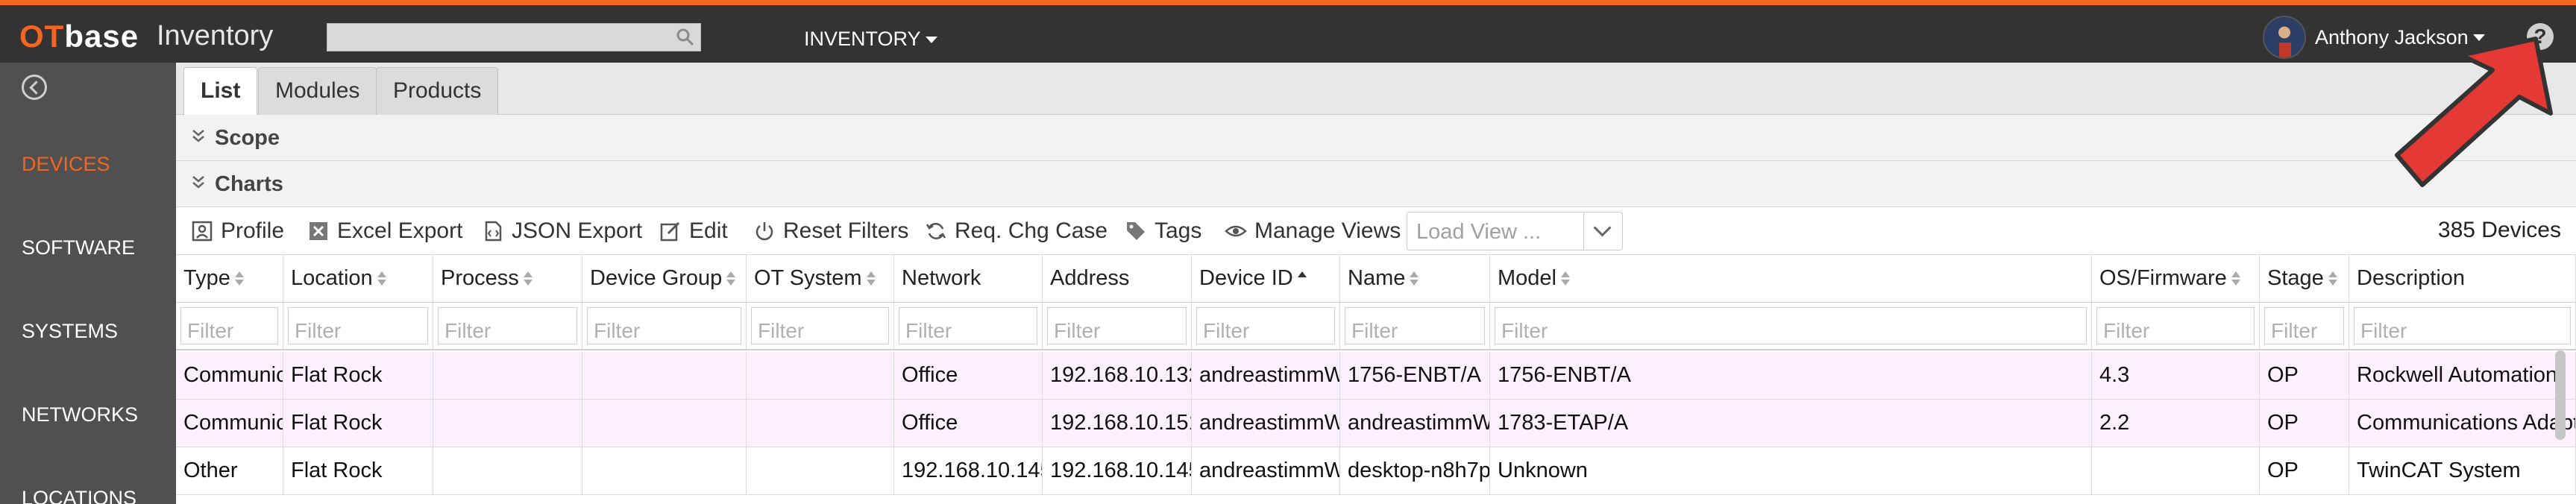 Image resolution: width=2576 pixels, height=504 pixels. I want to click on inventory-menu: INVENTORY, so click(871, 39).